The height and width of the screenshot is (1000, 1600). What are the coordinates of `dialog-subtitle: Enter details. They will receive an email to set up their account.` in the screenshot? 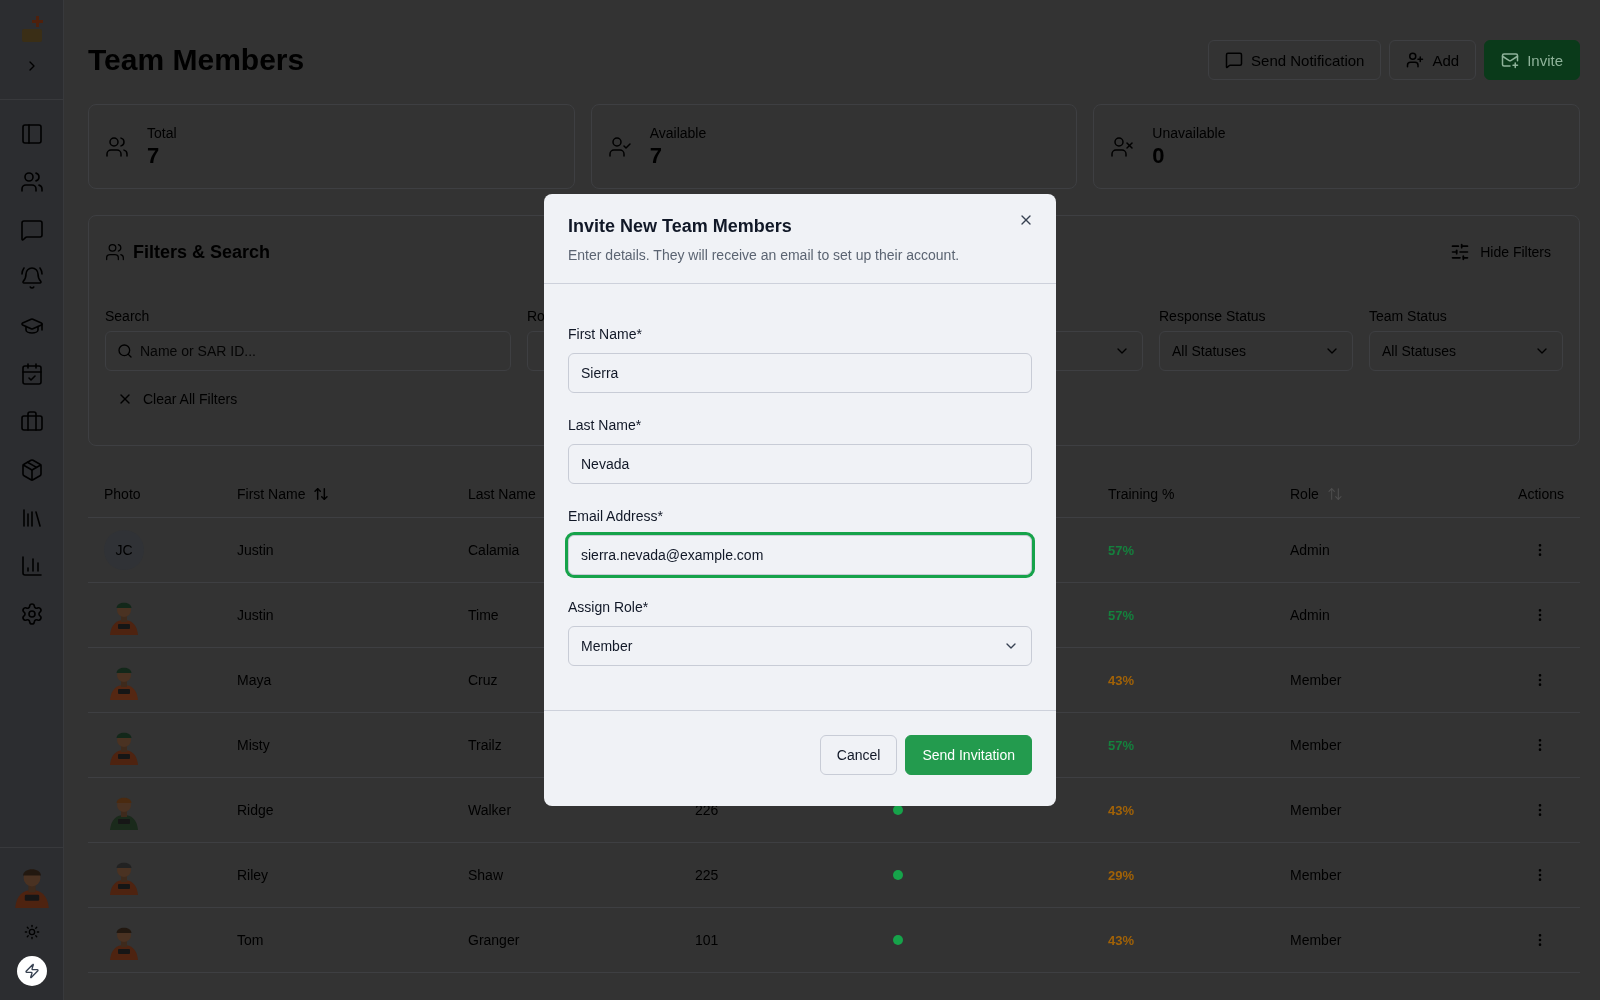 It's located at (764, 255).